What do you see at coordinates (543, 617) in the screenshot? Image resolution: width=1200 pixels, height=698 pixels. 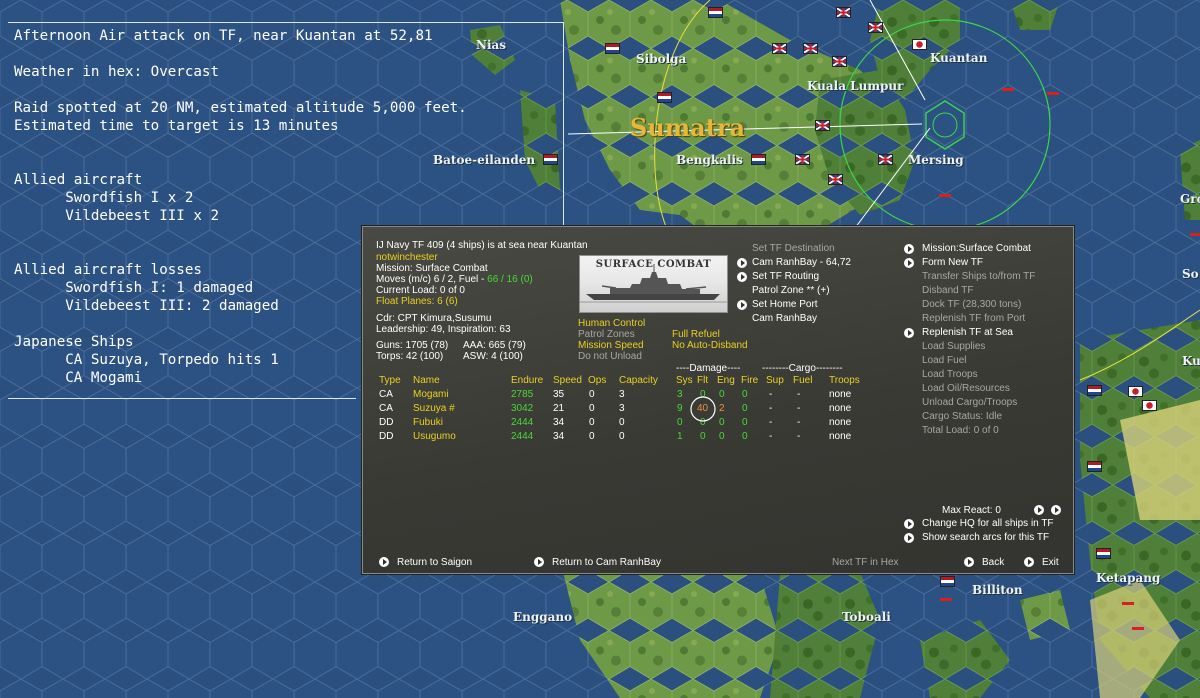 I see `map-label-enggano: Enggano` at bounding box center [543, 617].